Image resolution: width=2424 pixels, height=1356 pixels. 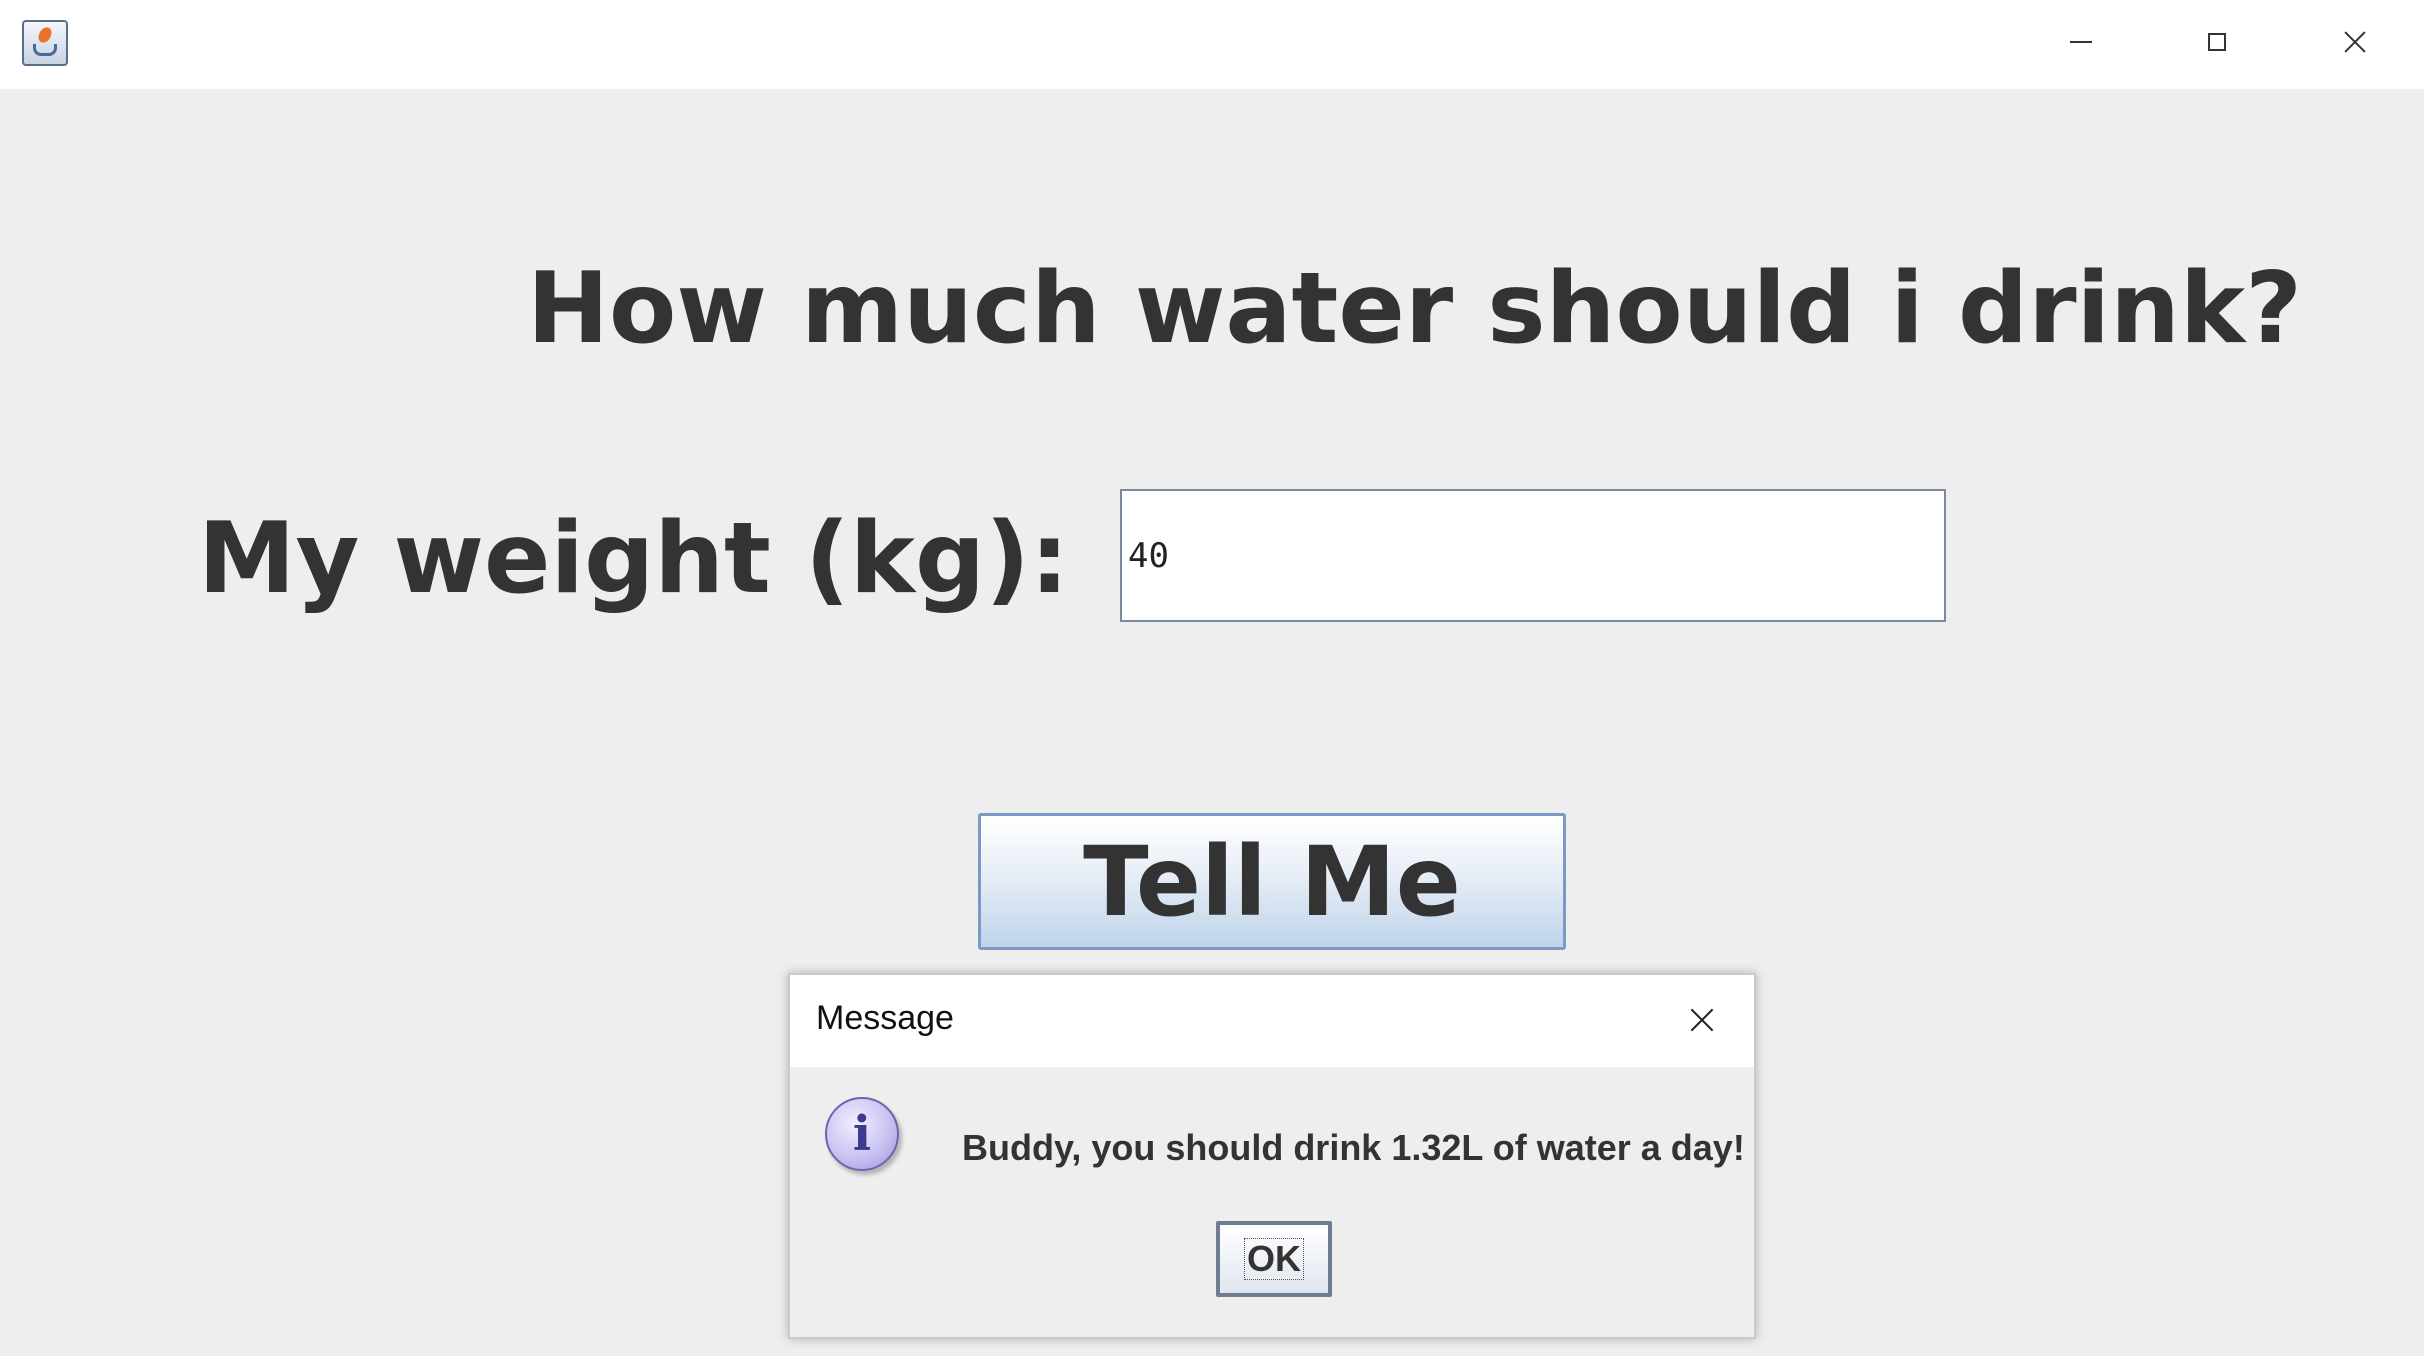 I want to click on dialog-close-icon, so click(x=1702, y=1021).